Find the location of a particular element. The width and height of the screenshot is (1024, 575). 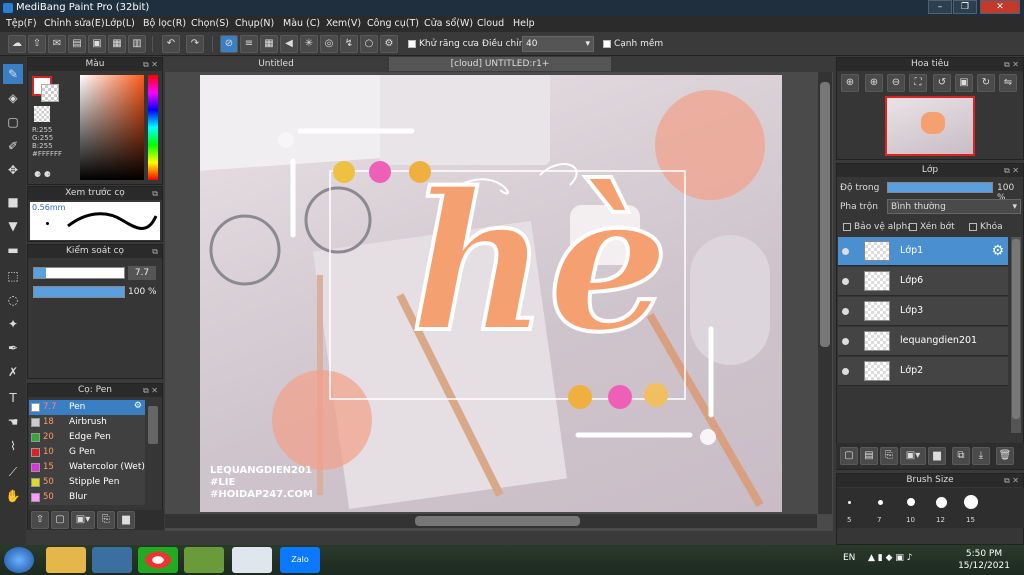

menu-tools: Công cụ(T) is located at coordinates (393, 23).